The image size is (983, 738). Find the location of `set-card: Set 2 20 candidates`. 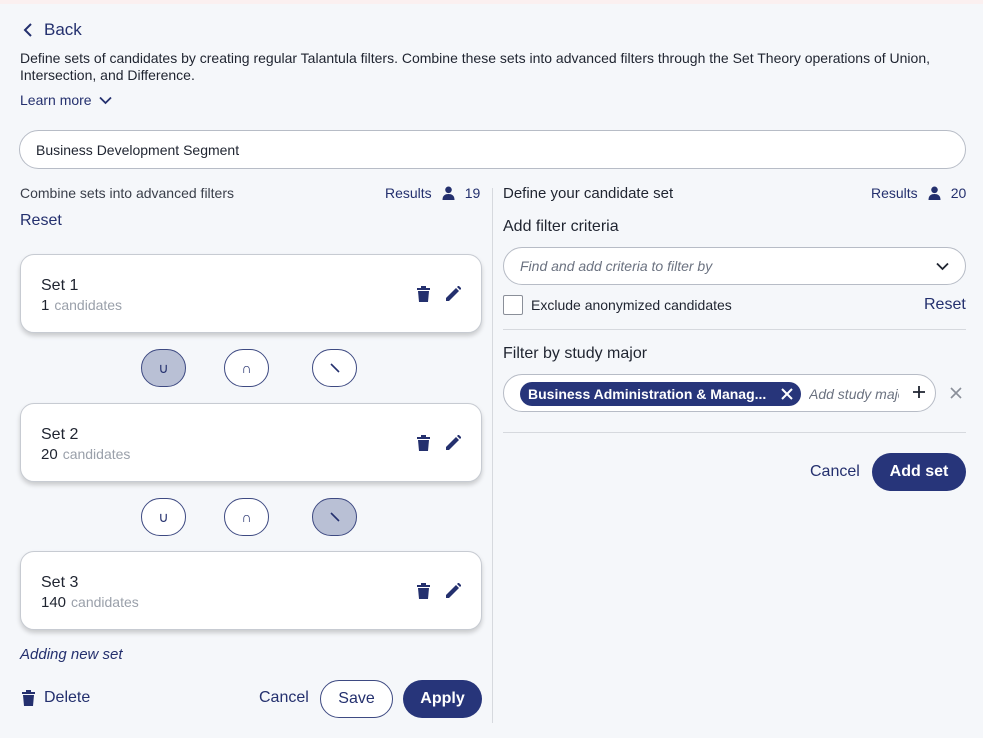

set-card: Set 2 20 candidates is located at coordinates (251, 442).